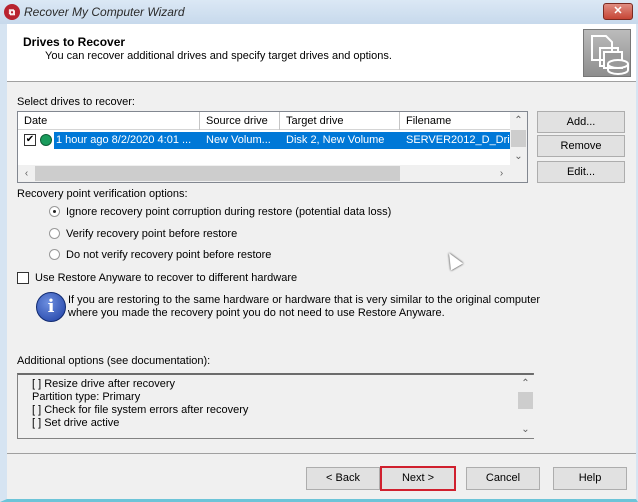 The width and height of the screenshot is (638, 502). I want to click on option-set-drive-active: [ ] Set drive active, so click(75, 423).